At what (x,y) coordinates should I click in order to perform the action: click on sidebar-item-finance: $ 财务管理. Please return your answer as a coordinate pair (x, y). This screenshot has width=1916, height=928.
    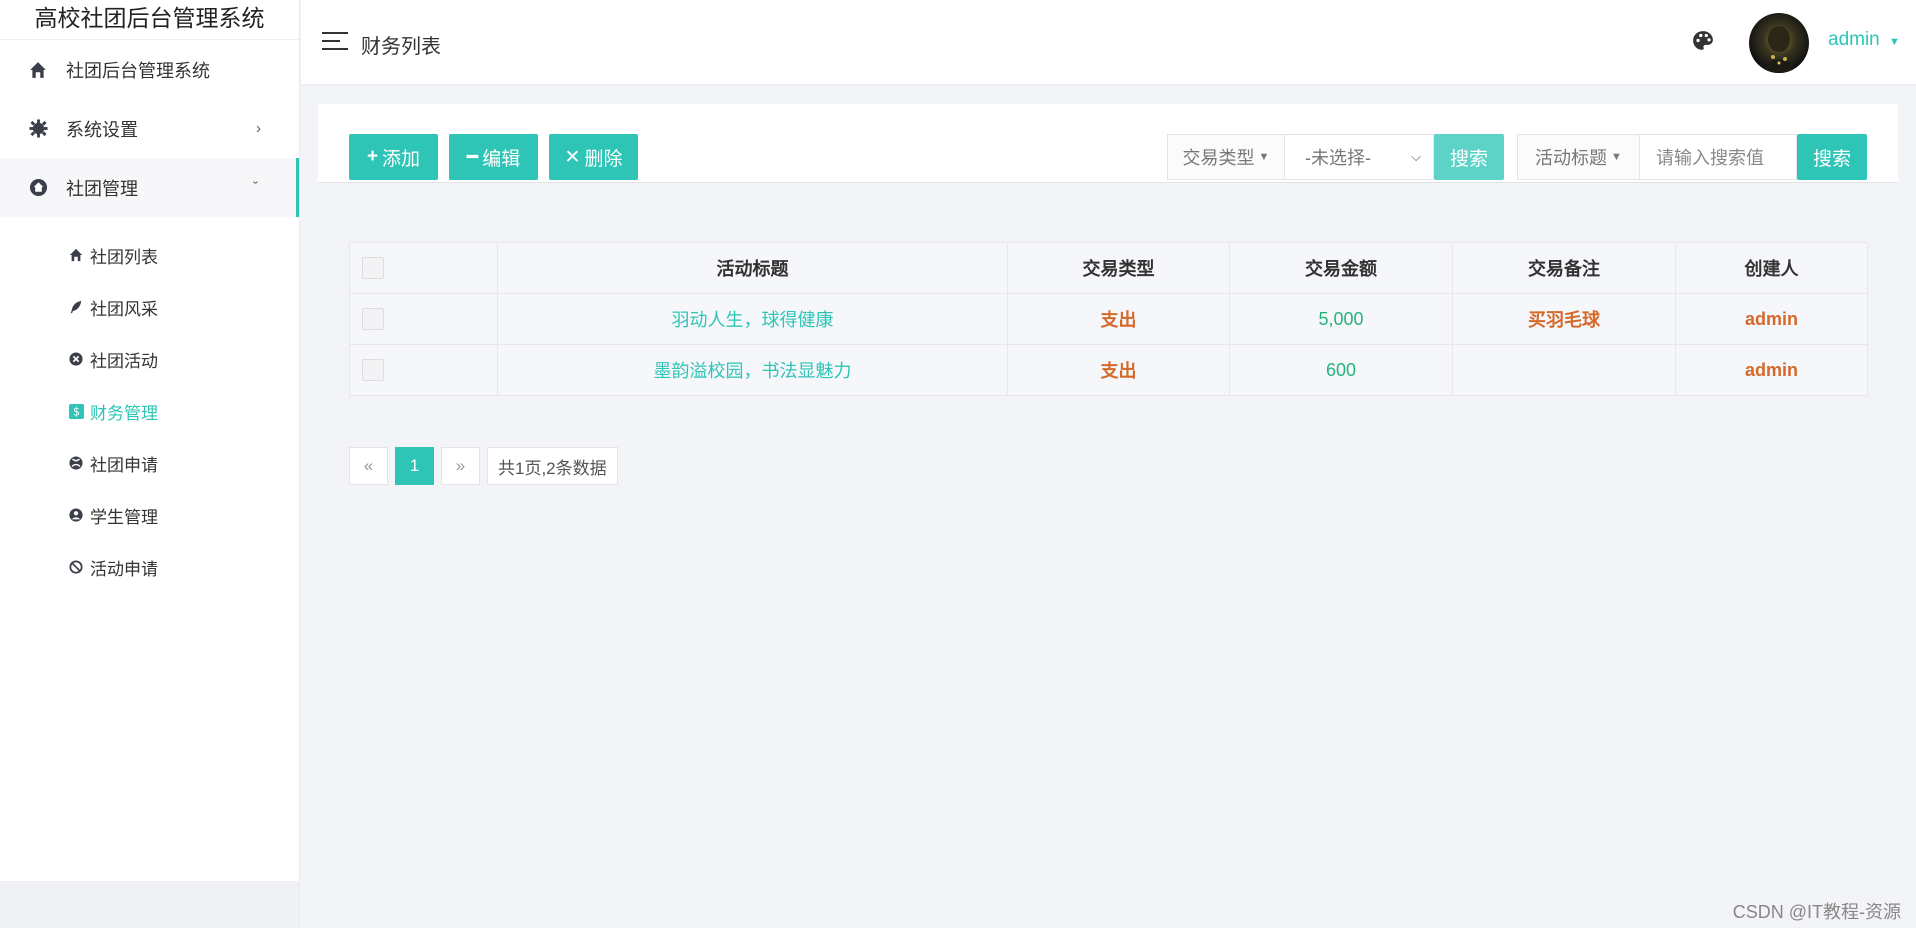
    Looking at the image, I should click on (149, 411).